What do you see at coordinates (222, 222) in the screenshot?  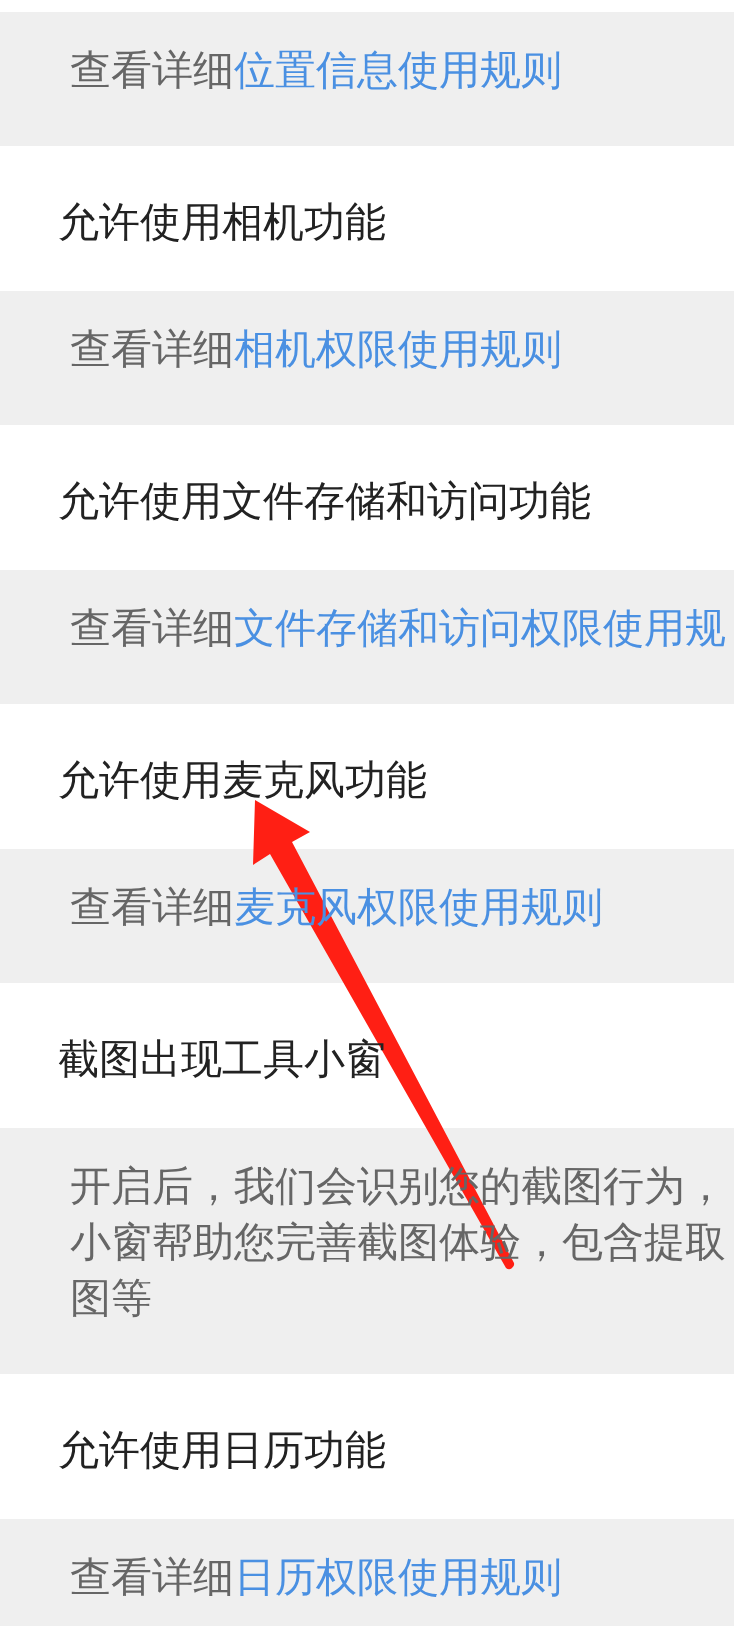 I see `setting-label: 允许使用相机功能` at bounding box center [222, 222].